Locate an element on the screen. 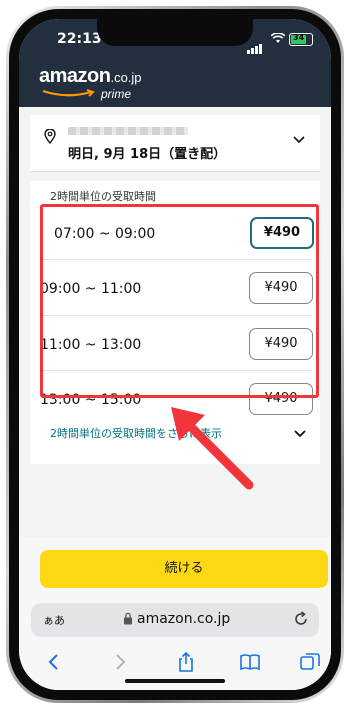 The image size is (350, 709). amazon-logo: amazon.co.jp prime is located at coordinates (90, 83).